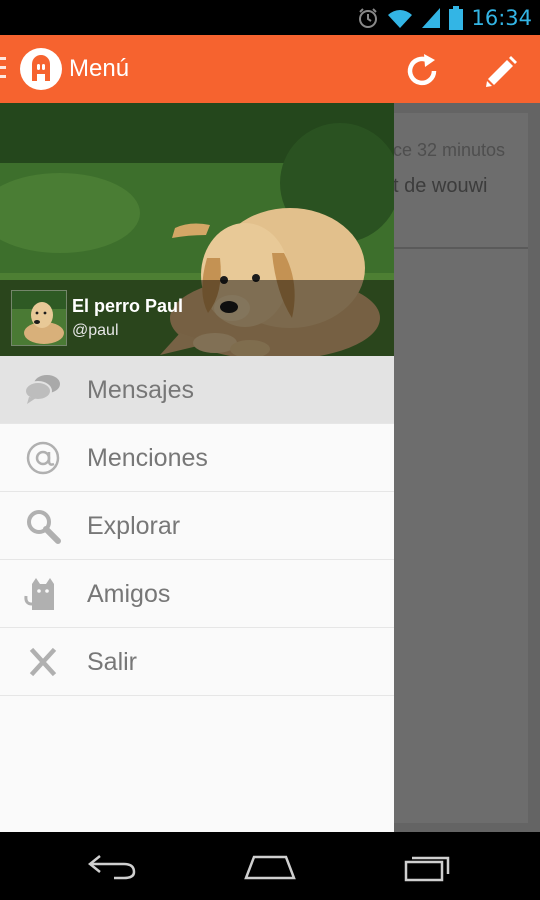 The width and height of the screenshot is (540, 900). What do you see at coordinates (99, 69) in the screenshot?
I see `action-bar-title: Menú` at bounding box center [99, 69].